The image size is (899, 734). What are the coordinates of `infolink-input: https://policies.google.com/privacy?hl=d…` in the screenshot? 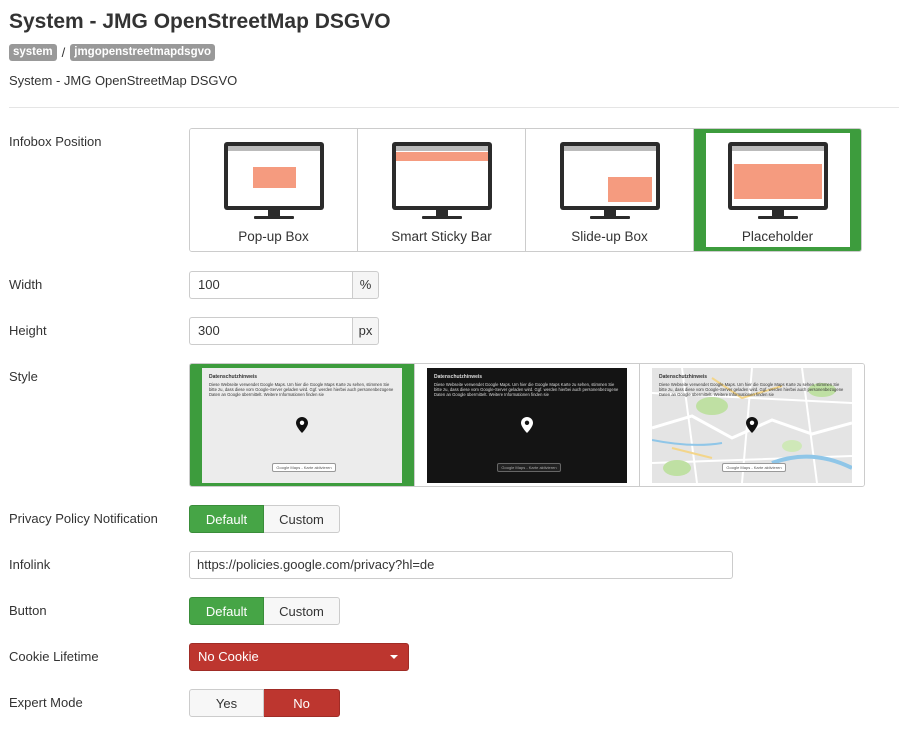 It's located at (461, 565).